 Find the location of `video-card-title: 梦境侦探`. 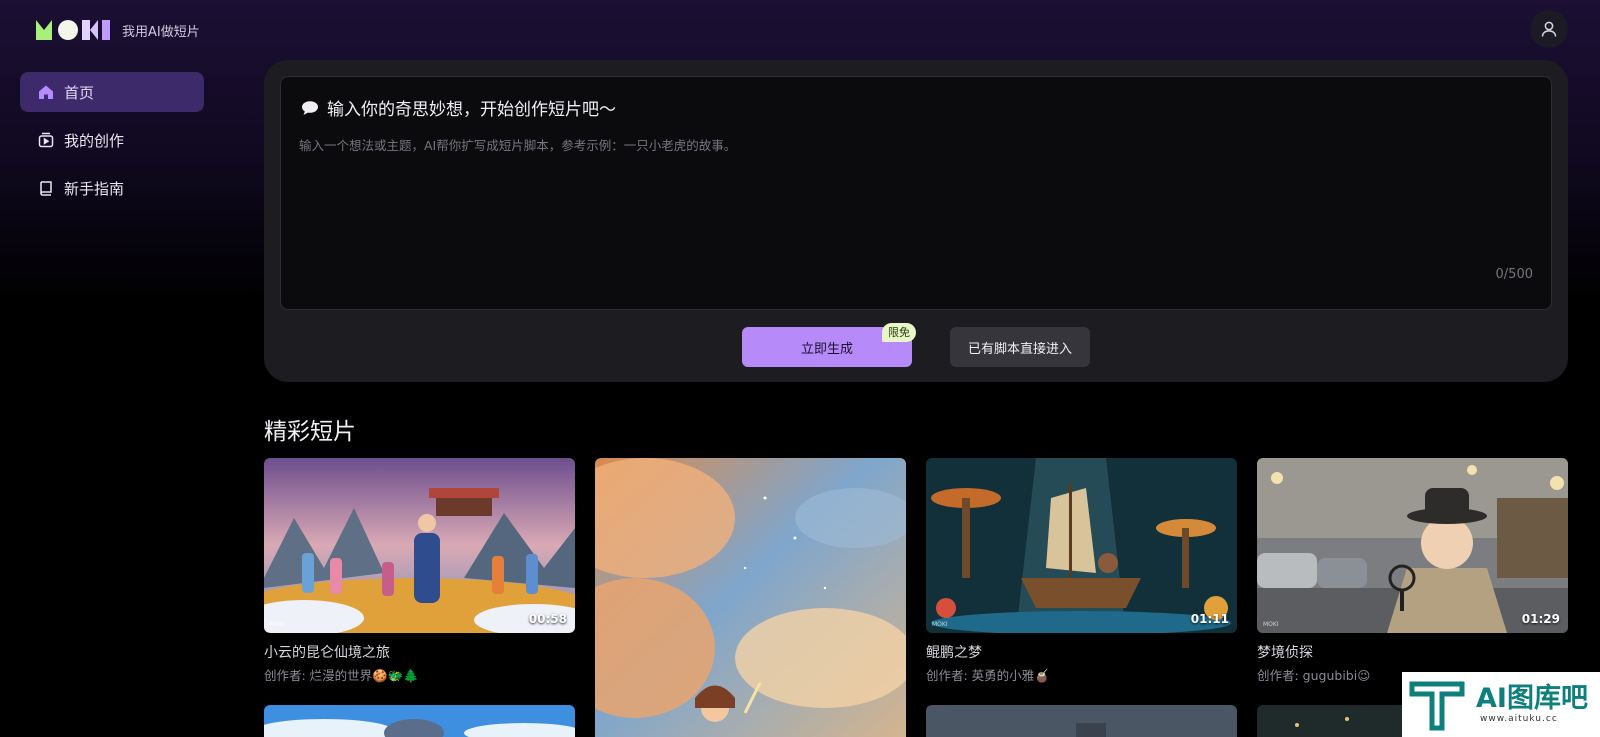

video-card-title: 梦境侦探 is located at coordinates (1285, 652).